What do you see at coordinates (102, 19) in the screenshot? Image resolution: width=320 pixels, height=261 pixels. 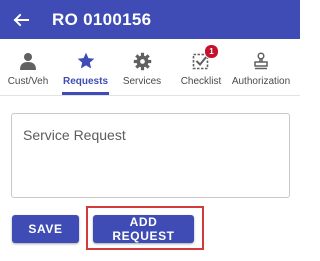 I see `page-title: RO 0100156` at bounding box center [102, 19].